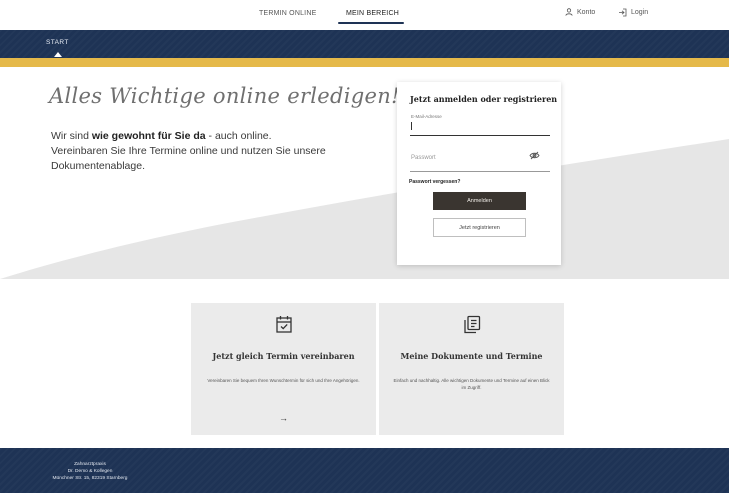  Describe the element at coordinates (484, 99) in the screenshot. I see `login-card-title: Jetzt anmelden oder registrieren` at that location.